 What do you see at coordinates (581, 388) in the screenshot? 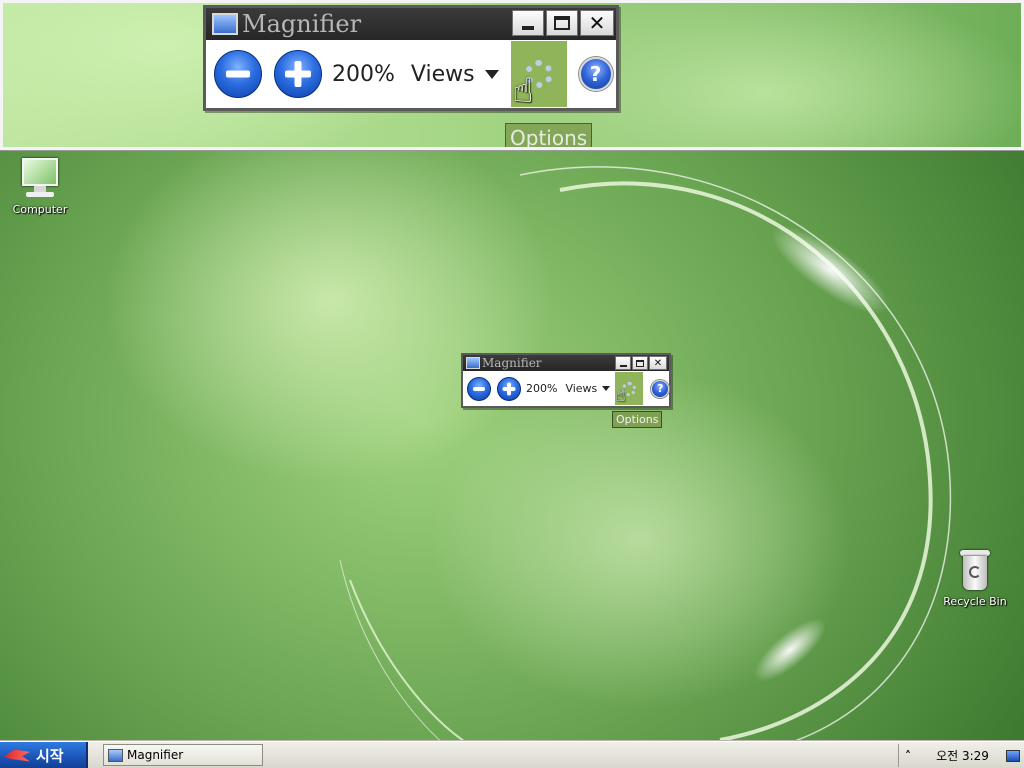
I see `views-label: Views` at bounding box center [581, 388].